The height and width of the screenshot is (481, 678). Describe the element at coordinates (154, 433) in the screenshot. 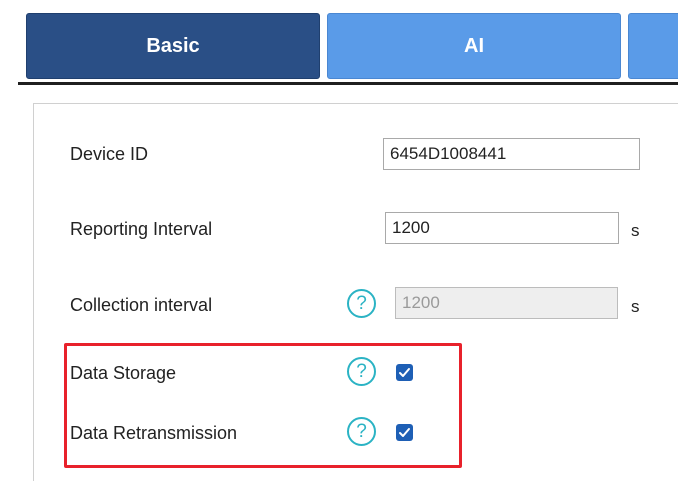

I see `data-retransmission-label: Data Retransmission` at that location.